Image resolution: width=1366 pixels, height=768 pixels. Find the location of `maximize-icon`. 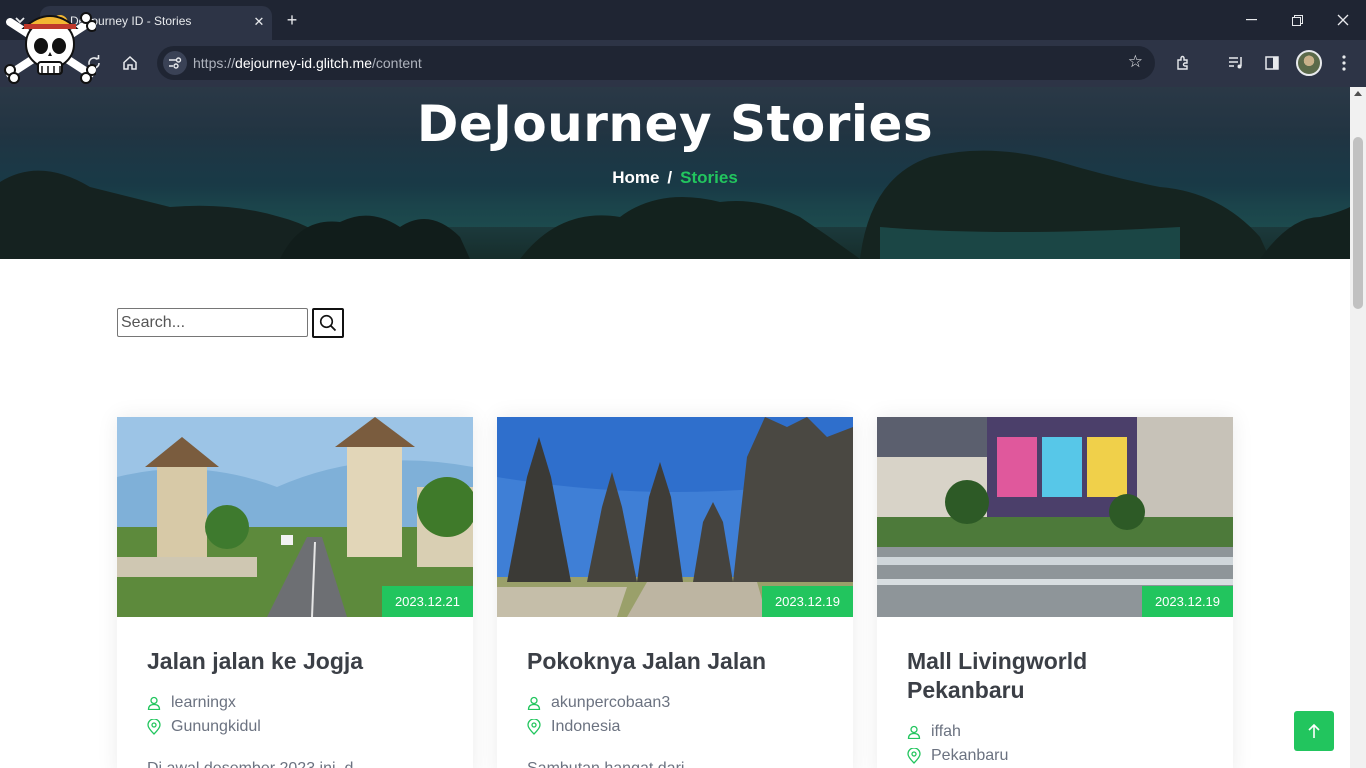

maximize-icon is located at coordinates (1297, 20).